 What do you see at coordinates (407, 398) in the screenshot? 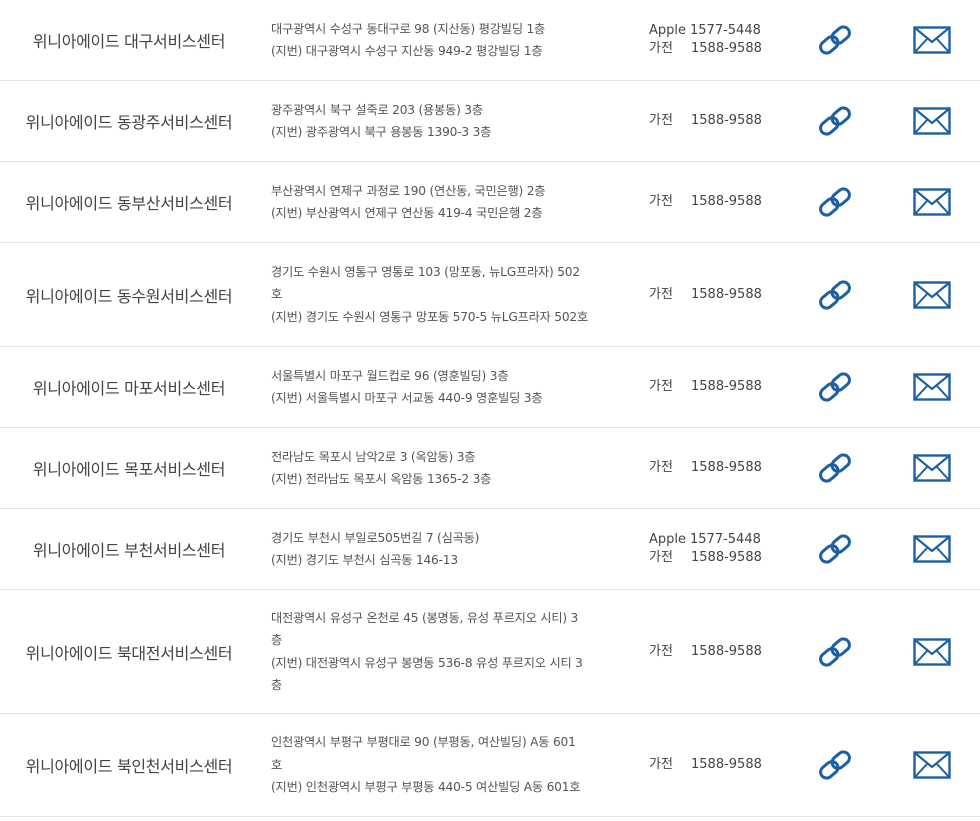
I see `address-line: (지번) 서울특별시 마포구 서교동 440-9 영훈빌딩 3층` at bounding box center [407, 398].